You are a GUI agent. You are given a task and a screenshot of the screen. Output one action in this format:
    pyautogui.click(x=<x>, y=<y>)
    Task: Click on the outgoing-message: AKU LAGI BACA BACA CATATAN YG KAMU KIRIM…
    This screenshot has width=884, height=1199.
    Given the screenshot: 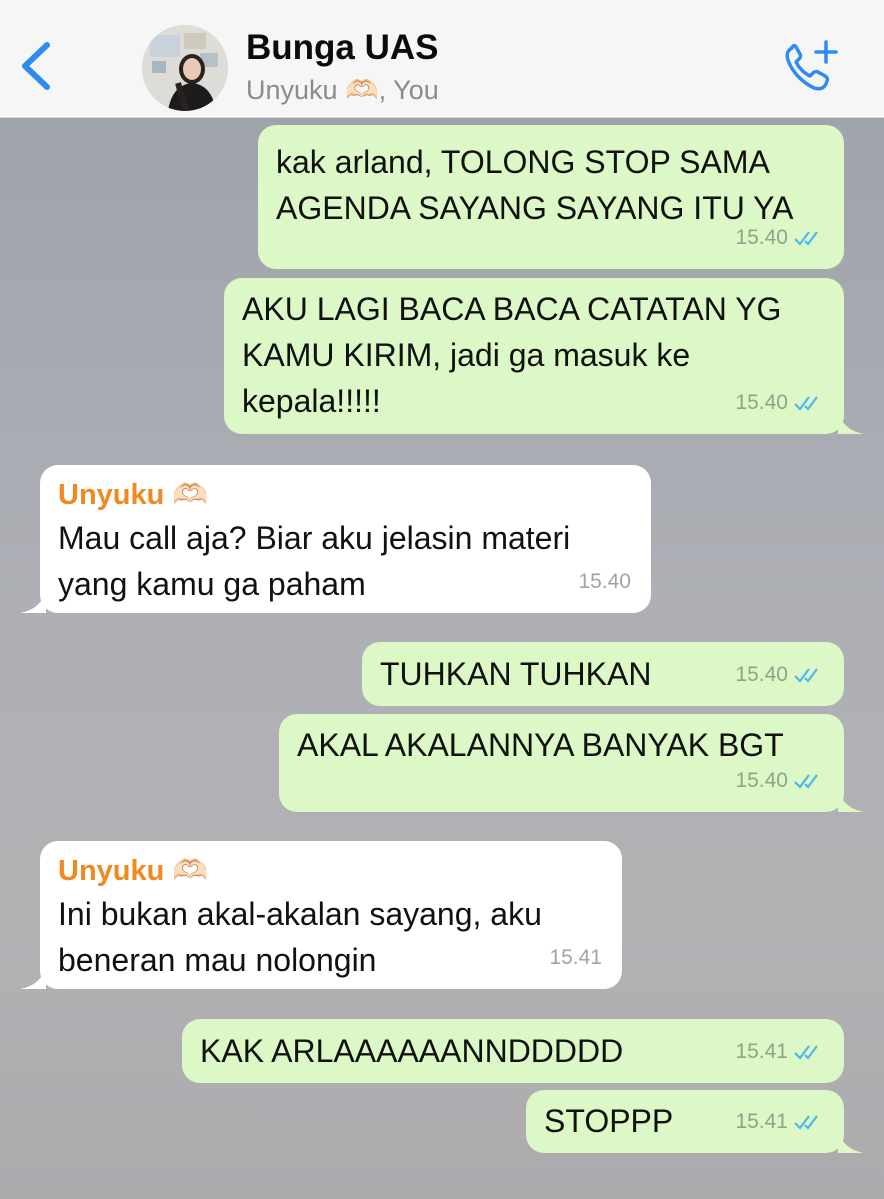 What is the action you would take?
    pyautogui.click(x=544, y=356)
    